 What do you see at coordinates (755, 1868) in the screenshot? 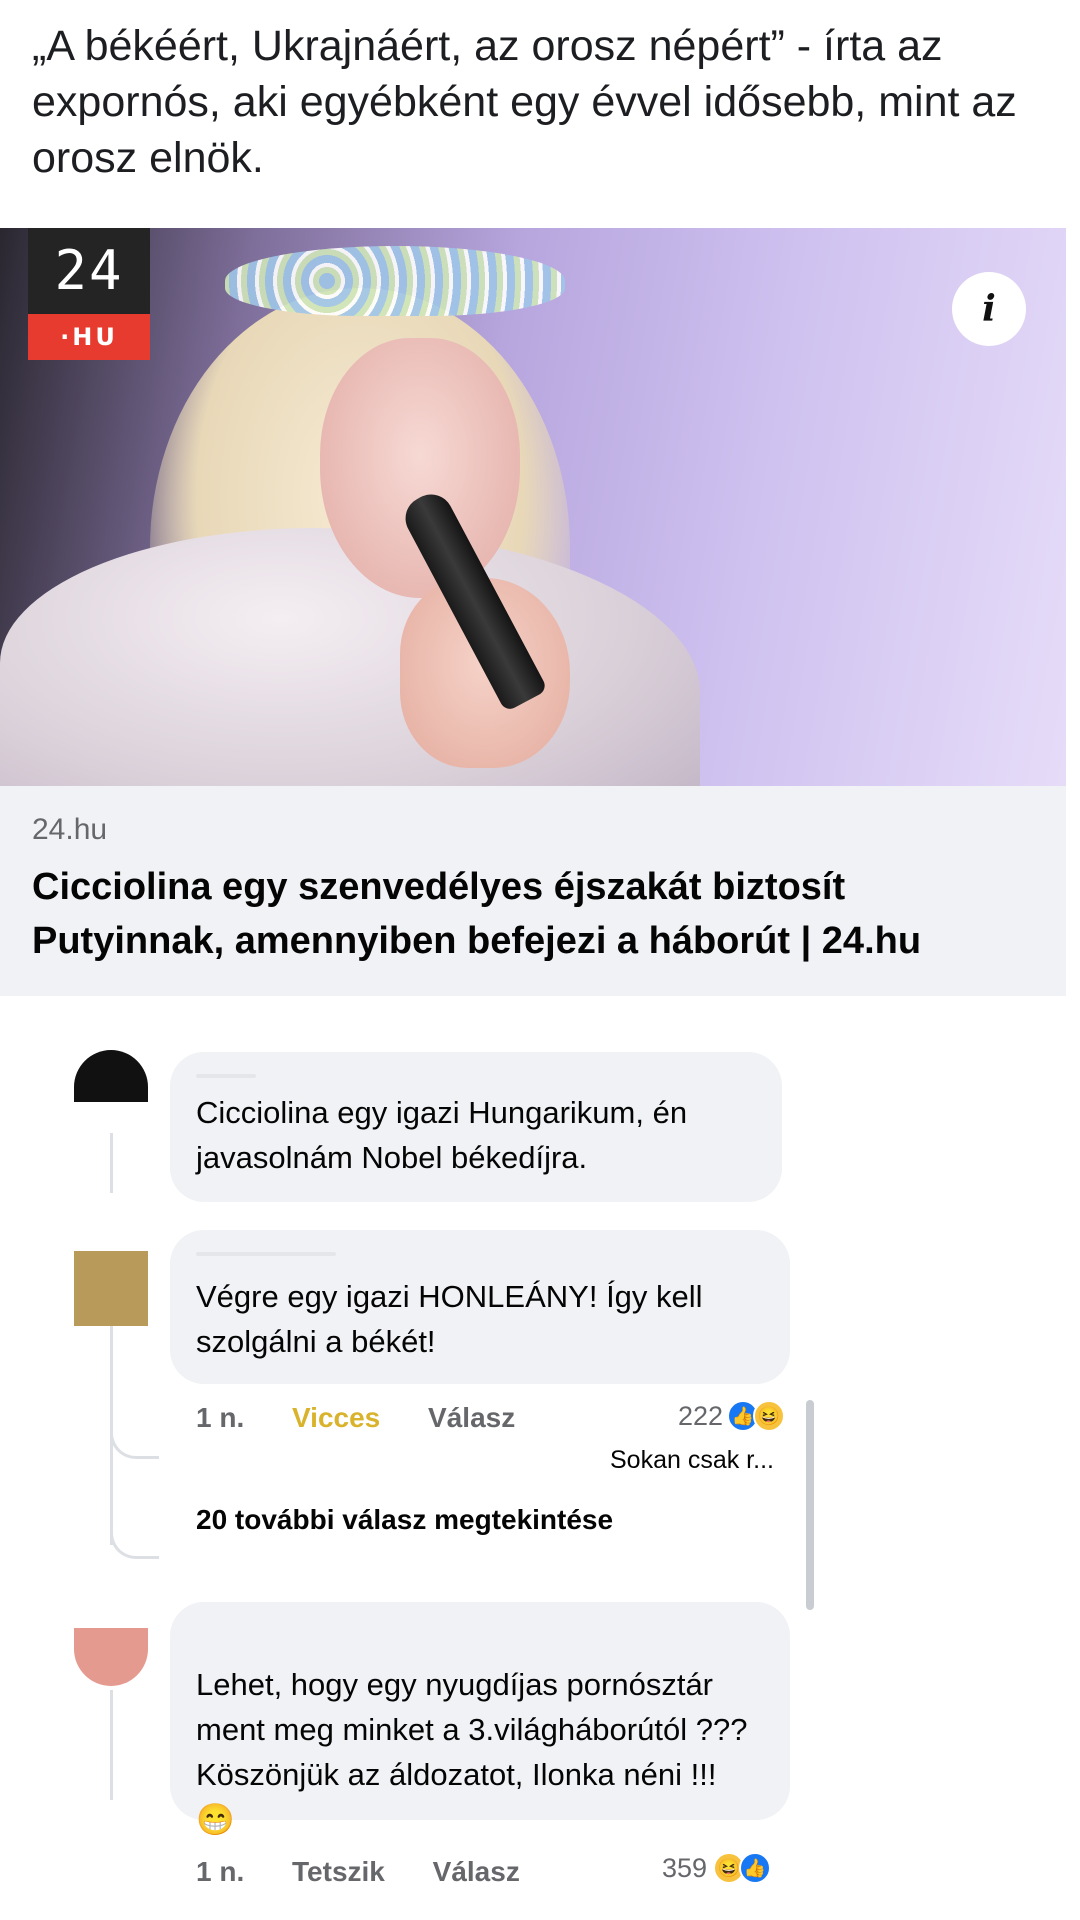
I see `like-icon: 👍` at bounding box center [755, 1868].